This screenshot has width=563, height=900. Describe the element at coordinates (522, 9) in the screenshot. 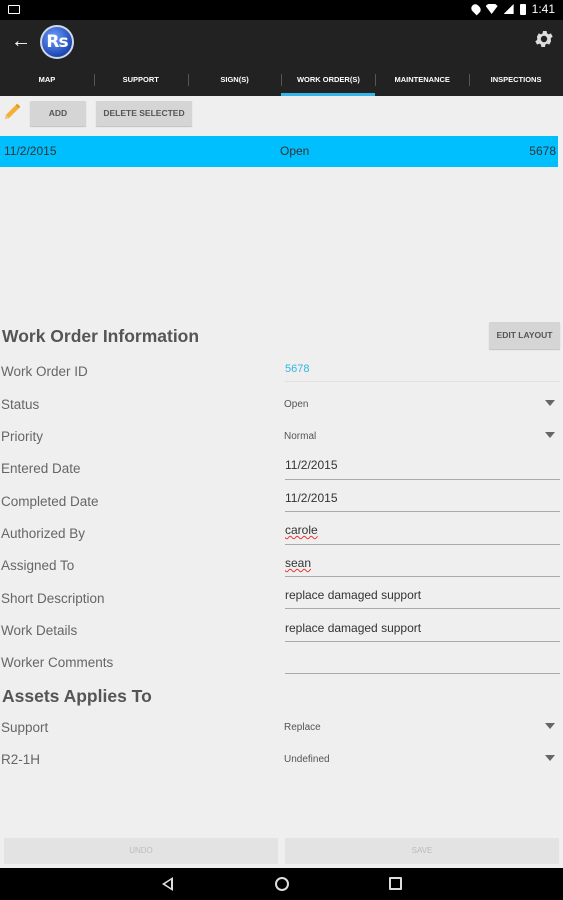

I see `battery-icon` at that location.